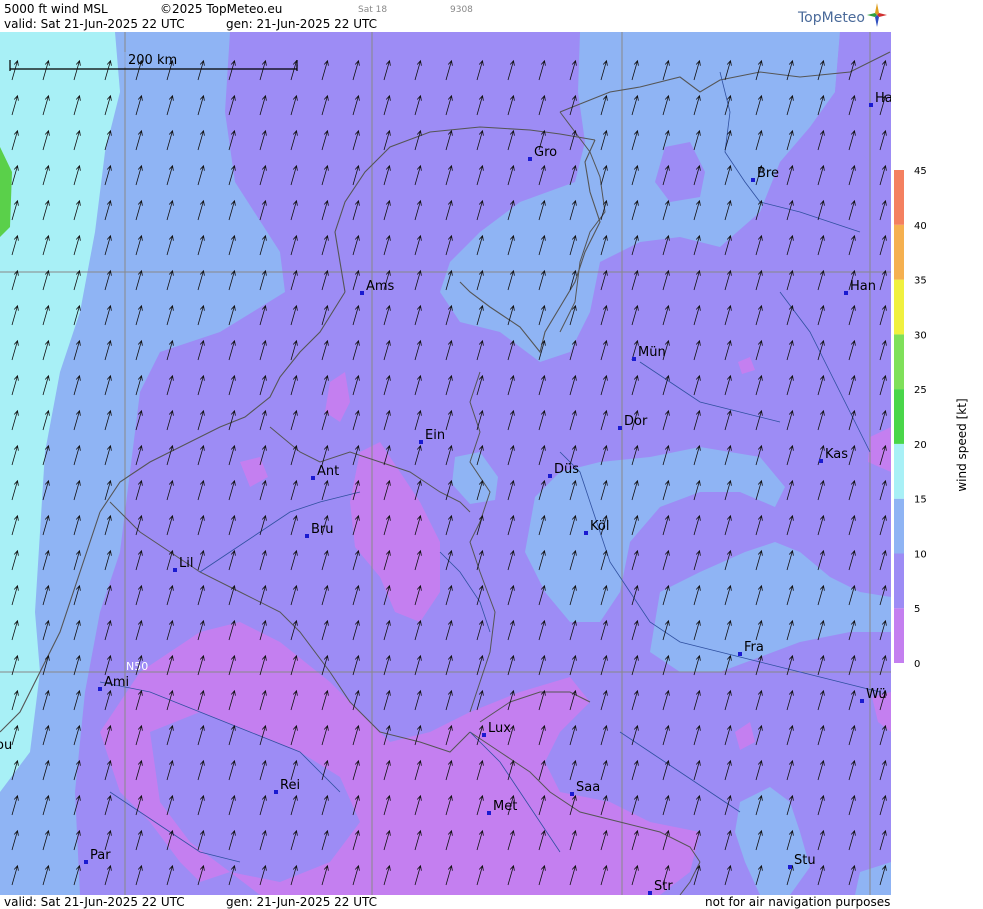 This screenshot has height=909, width=983. Describe the element at coordinates (876, 694) in the screenshot. I see `city-label: Wü` at that location.